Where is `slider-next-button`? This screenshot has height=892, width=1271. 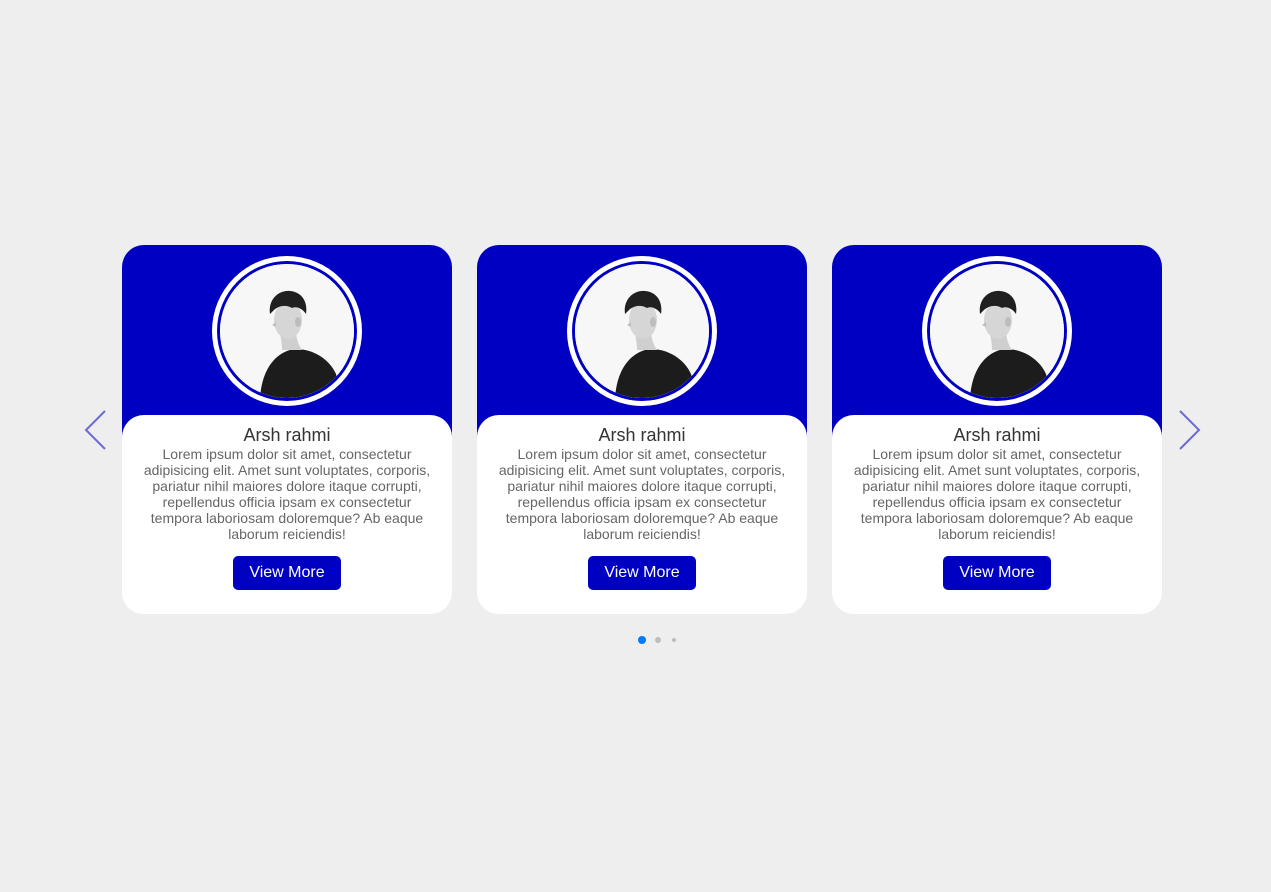 slider-next-button is located at coordinates (1189, 430).